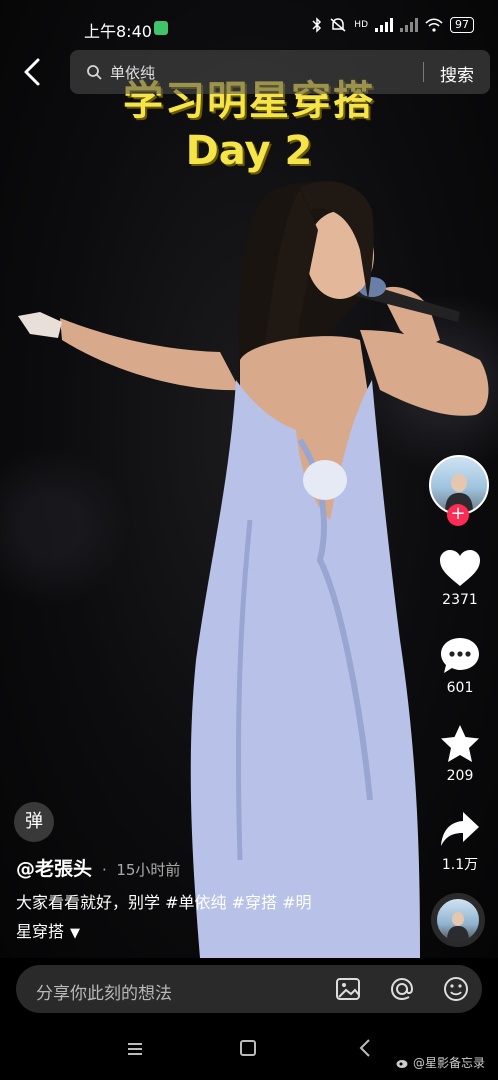  Describe the element at coordinates (249, 989) in the screenshot. I see `comment-bar: 分享你此刻的想法` at that location.